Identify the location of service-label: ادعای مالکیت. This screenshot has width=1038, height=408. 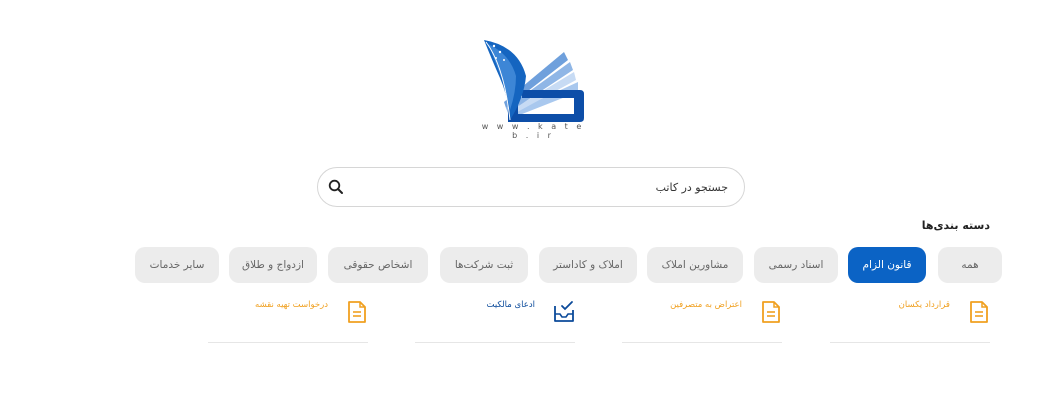
(510, 305).